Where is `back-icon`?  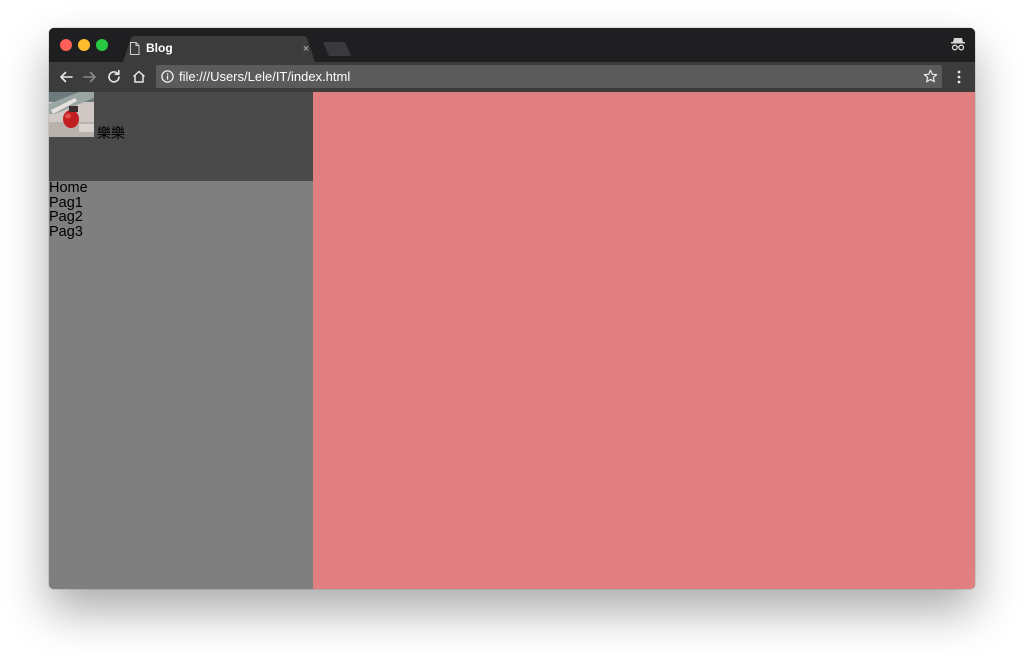 back-icon is located at coordinates (66, 77).